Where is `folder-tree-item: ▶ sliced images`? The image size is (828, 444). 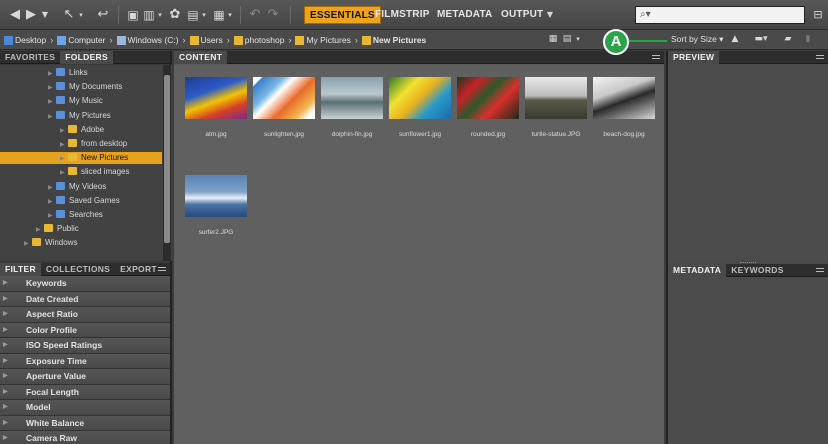
folder-tree-item: ▶ sliced images is located at coordinates (81, 172).